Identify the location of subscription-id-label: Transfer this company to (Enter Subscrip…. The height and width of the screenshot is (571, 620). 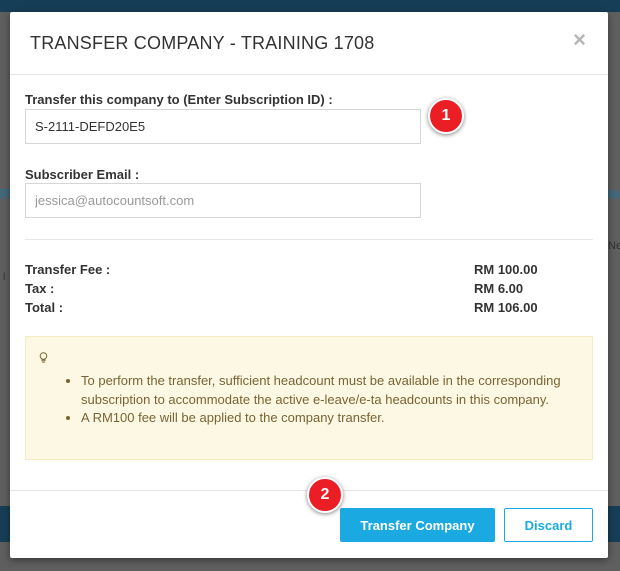
(179, 99).